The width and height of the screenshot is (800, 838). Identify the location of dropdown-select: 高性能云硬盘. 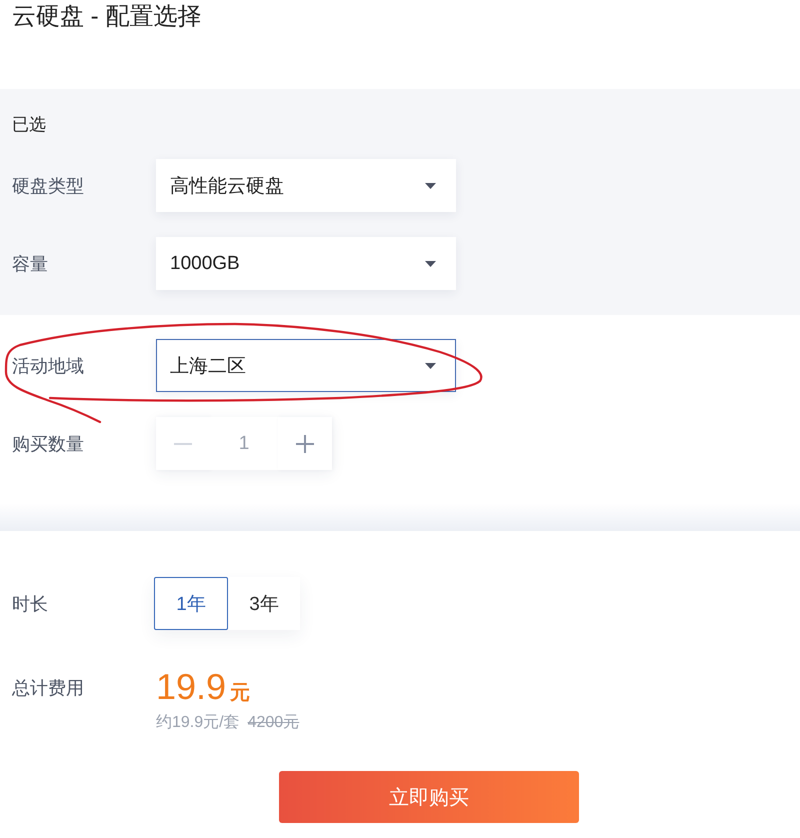
(306, 185).